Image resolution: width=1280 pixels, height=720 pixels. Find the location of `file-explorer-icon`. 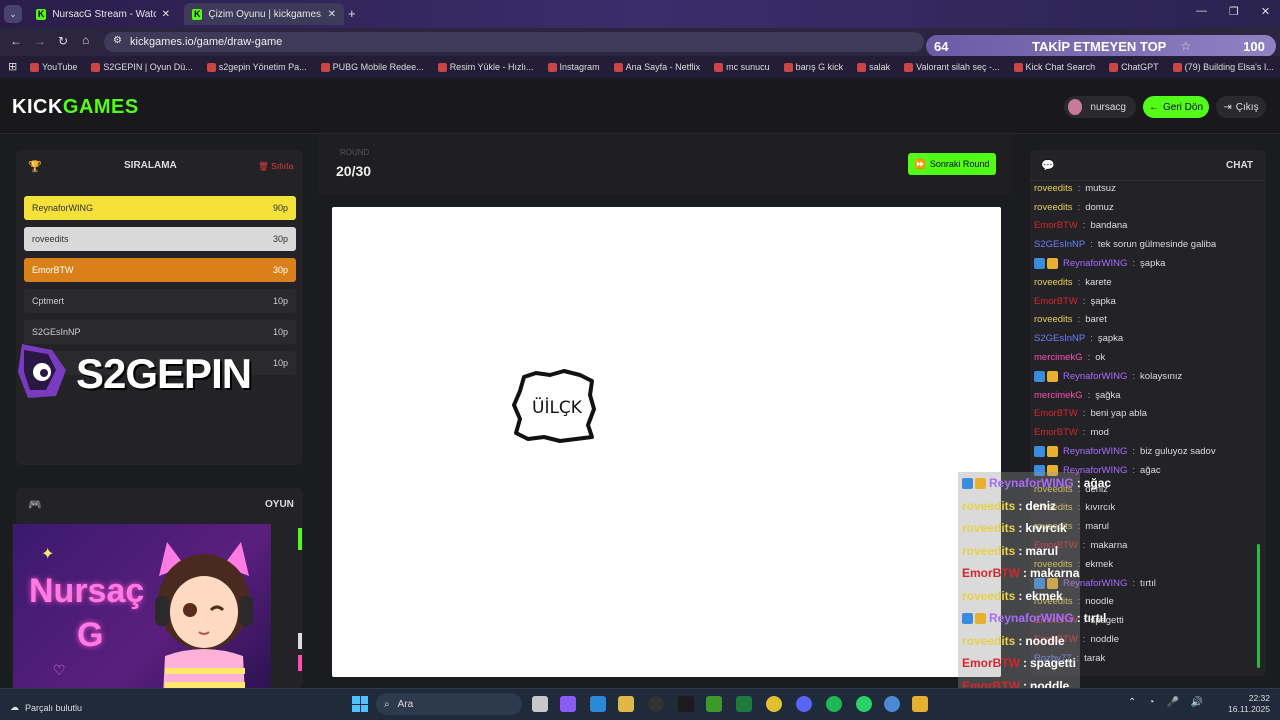

file-explorer-icon is located at coordinates (626, 704).